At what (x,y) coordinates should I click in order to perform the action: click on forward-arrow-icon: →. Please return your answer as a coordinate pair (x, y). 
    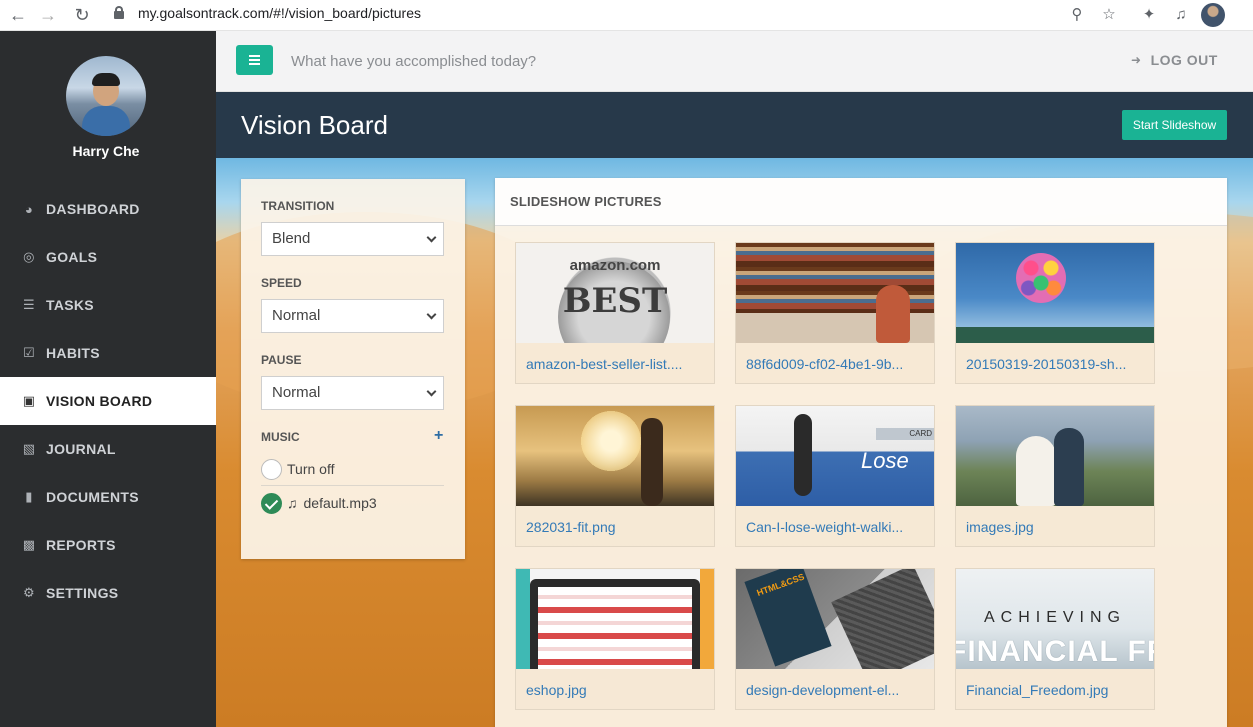
    Looking at the image, I should click on (48, 15).